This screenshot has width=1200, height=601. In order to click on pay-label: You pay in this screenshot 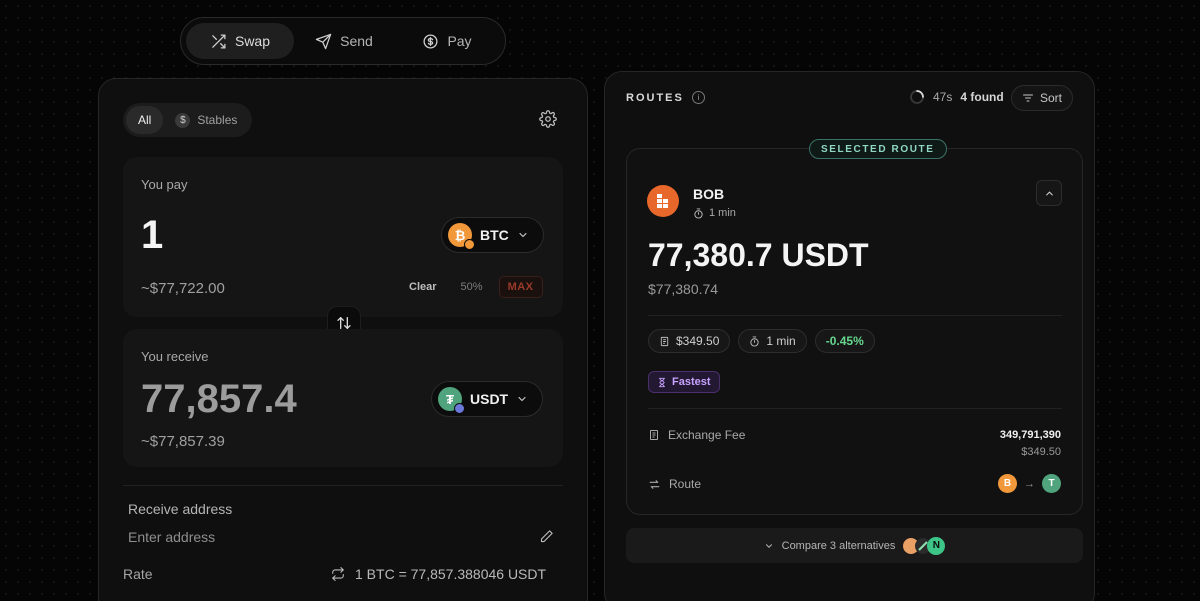, I will do `click(164, 184)`.